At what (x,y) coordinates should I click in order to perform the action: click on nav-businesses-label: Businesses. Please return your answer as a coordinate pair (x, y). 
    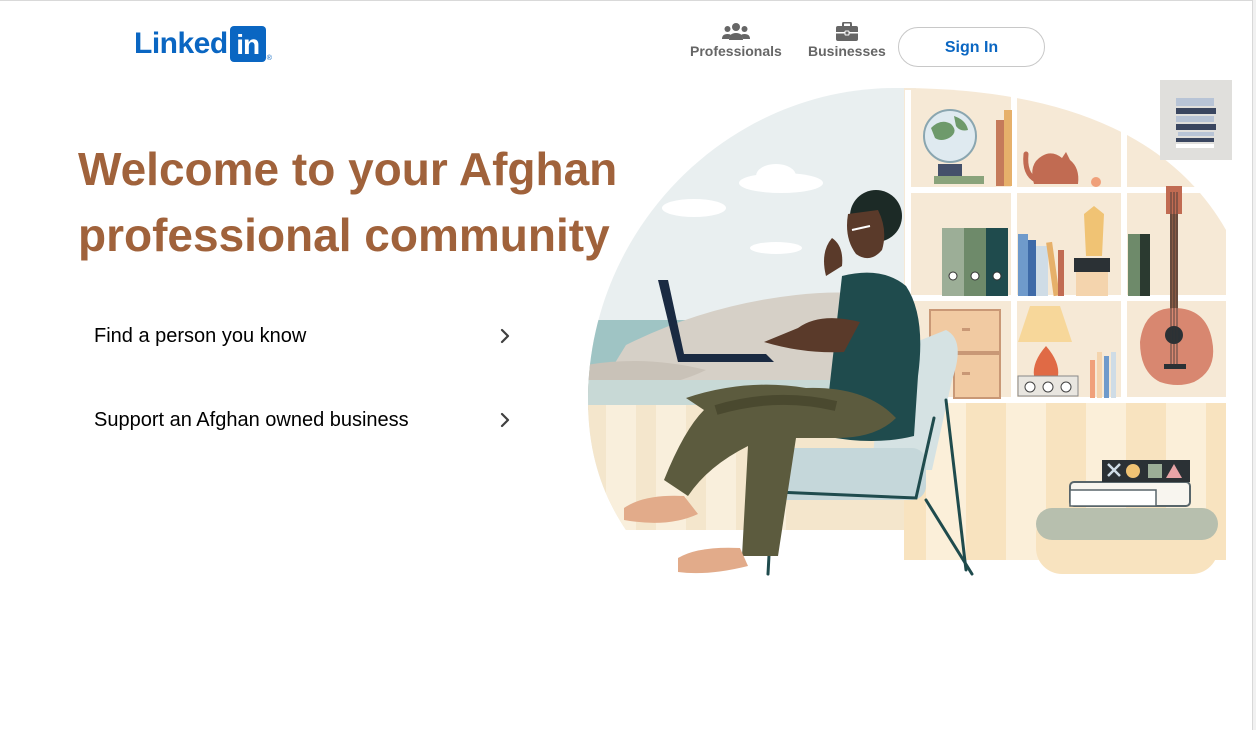
    Looking at the image, I should click on (847, 51).